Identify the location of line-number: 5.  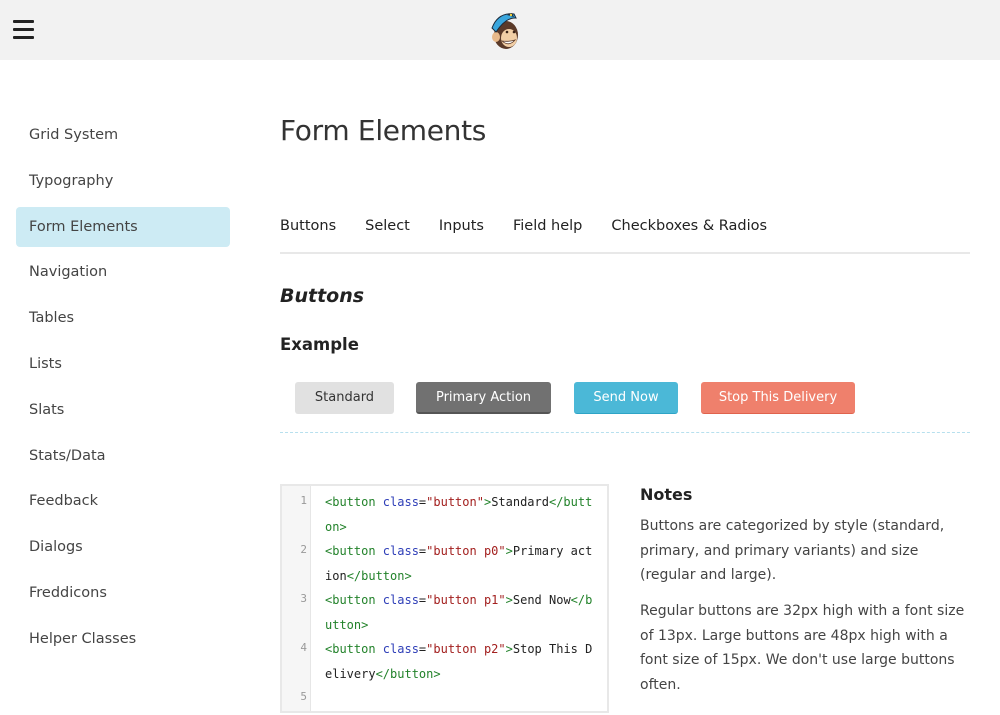
(303, 696).